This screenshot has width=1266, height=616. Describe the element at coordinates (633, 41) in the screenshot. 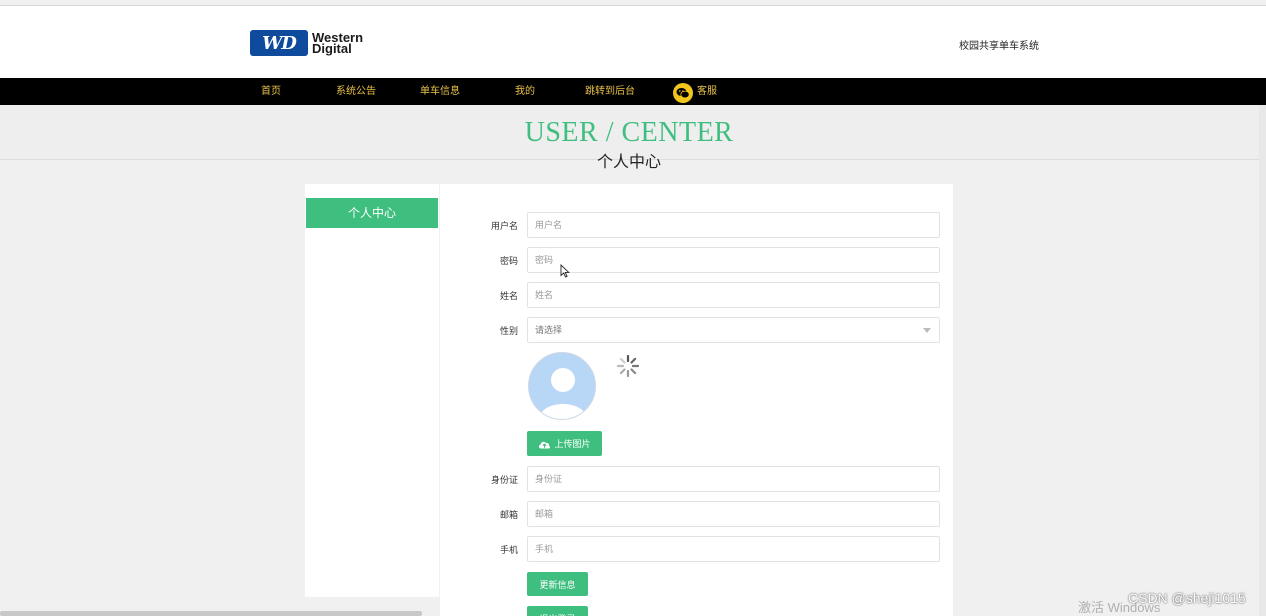

I see `header: WD Western Digital 校园共享单车系统` at that location.